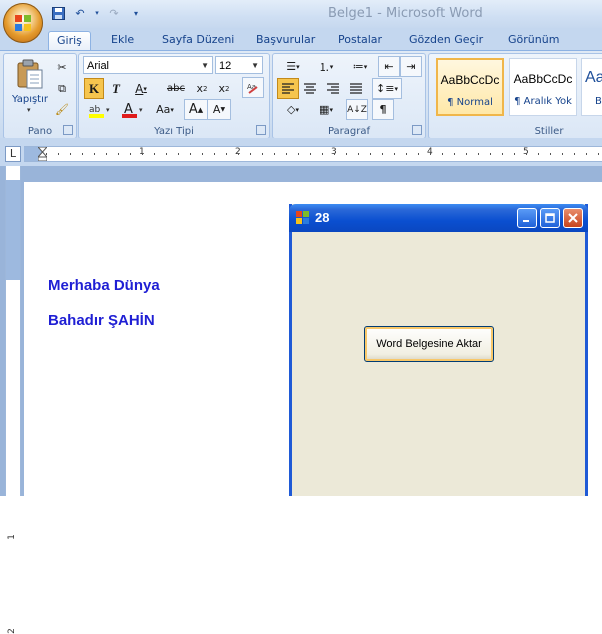 Image resolution: width=602 pixels, height=634 pixels. What do you see at coordinates (293, 109) in the screenshot?
I see `shading-button: ◇ ▾` at bounding box center [293, 109].